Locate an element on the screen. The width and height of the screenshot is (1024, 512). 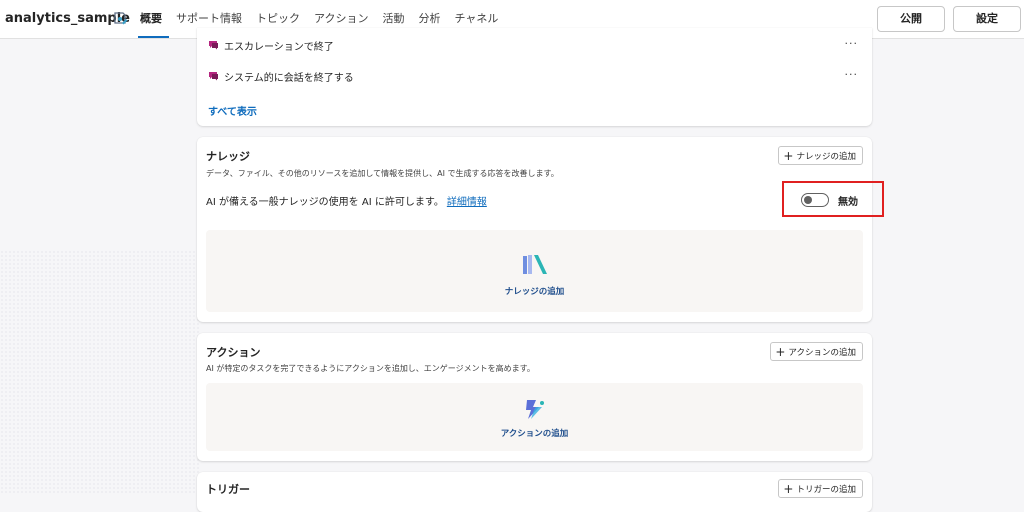
topic-item: エスカレーションで終了 is located at coordinates (271, 45).